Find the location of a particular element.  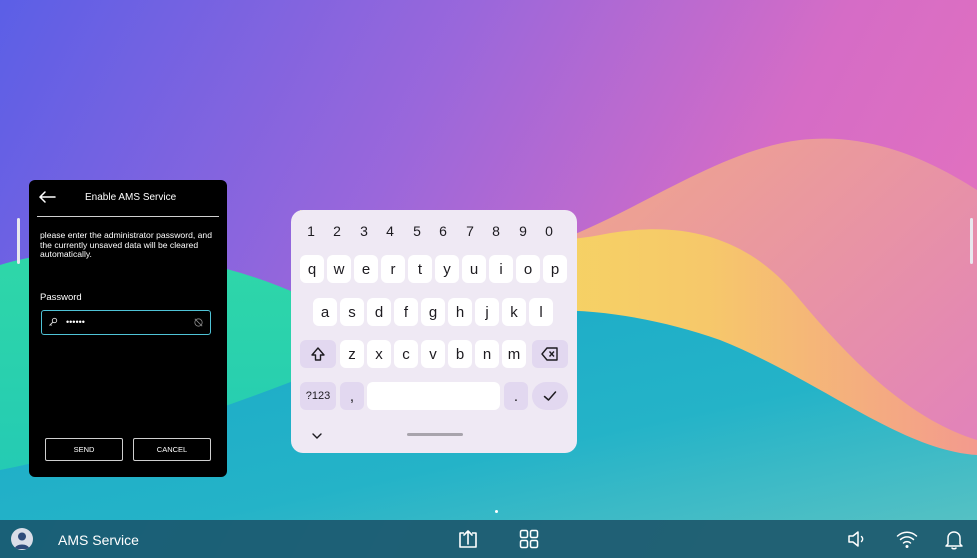

eye-off-icon is located at coordinates (198, 322).